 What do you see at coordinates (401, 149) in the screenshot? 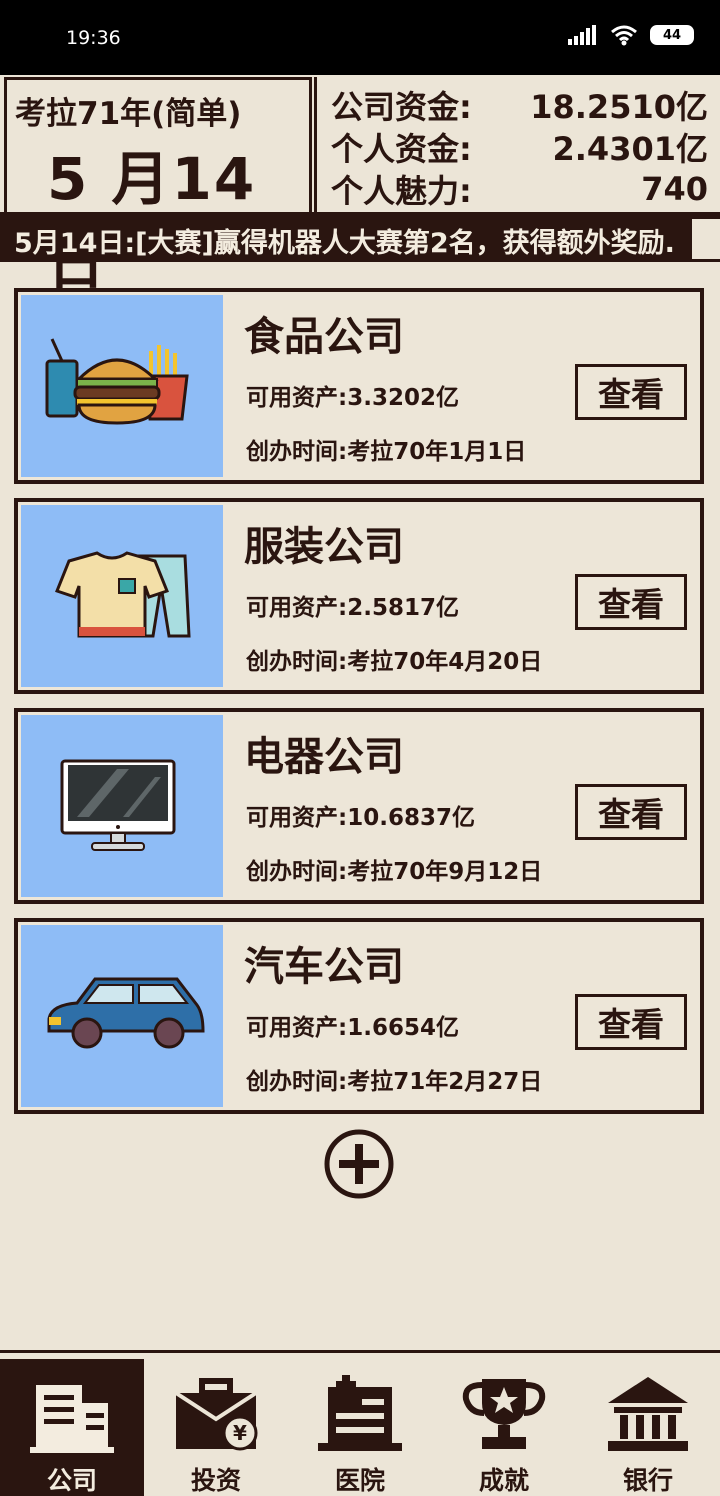
I see `personal-funds-label: 个人资金:` at bounding box center [401, 149].